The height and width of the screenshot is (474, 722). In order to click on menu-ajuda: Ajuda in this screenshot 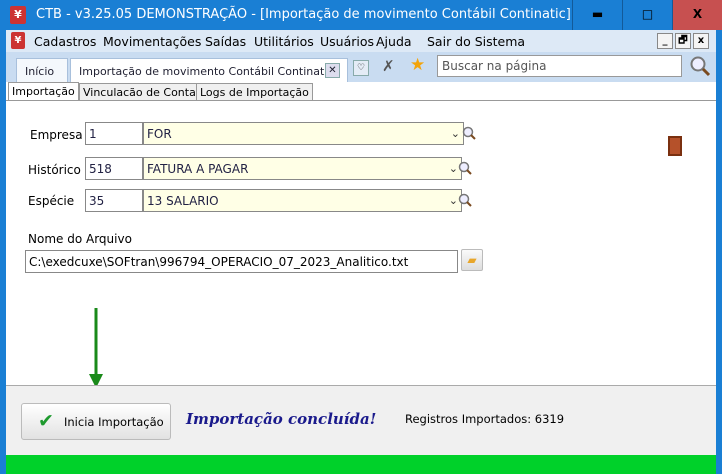, I will do `click(394, 41)`.